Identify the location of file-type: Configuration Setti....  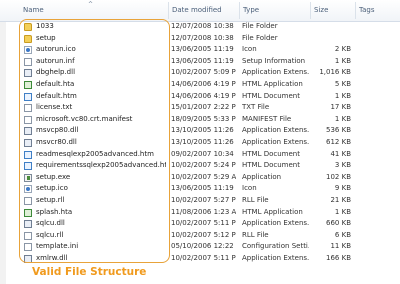
(275, 246).